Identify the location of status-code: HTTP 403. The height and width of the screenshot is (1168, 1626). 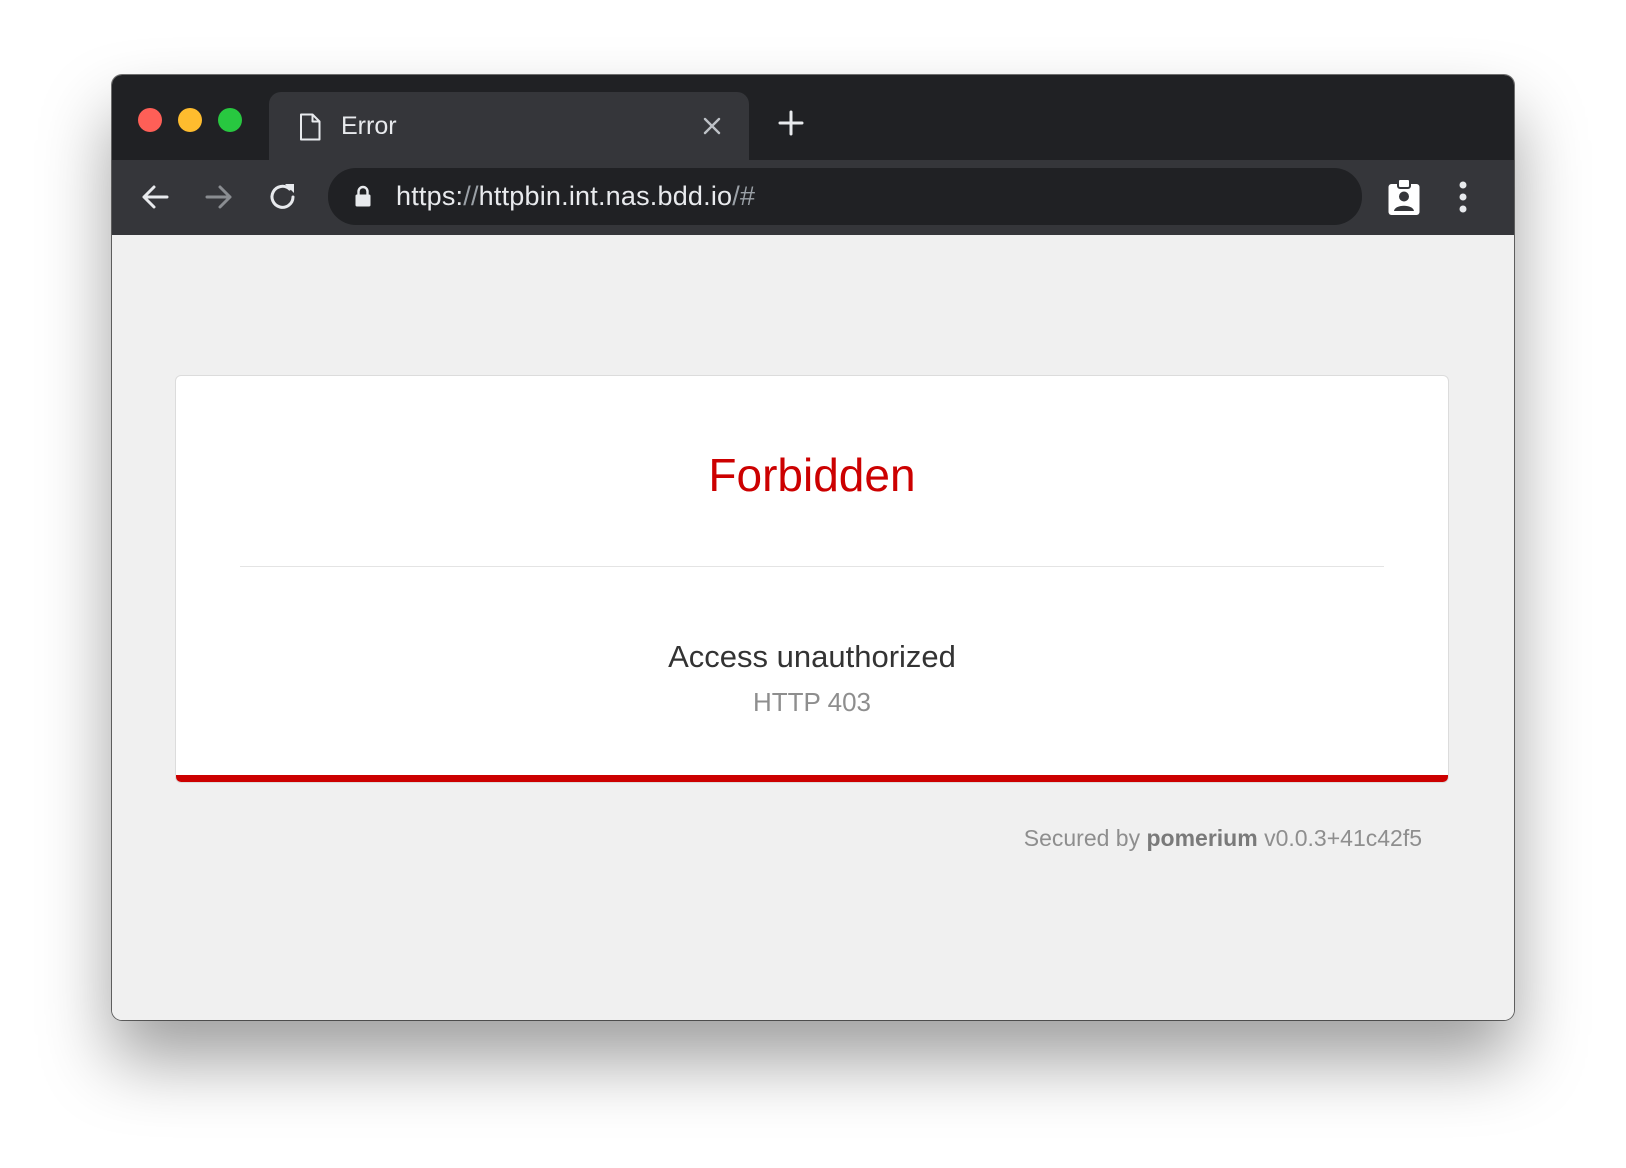
(811, 702).